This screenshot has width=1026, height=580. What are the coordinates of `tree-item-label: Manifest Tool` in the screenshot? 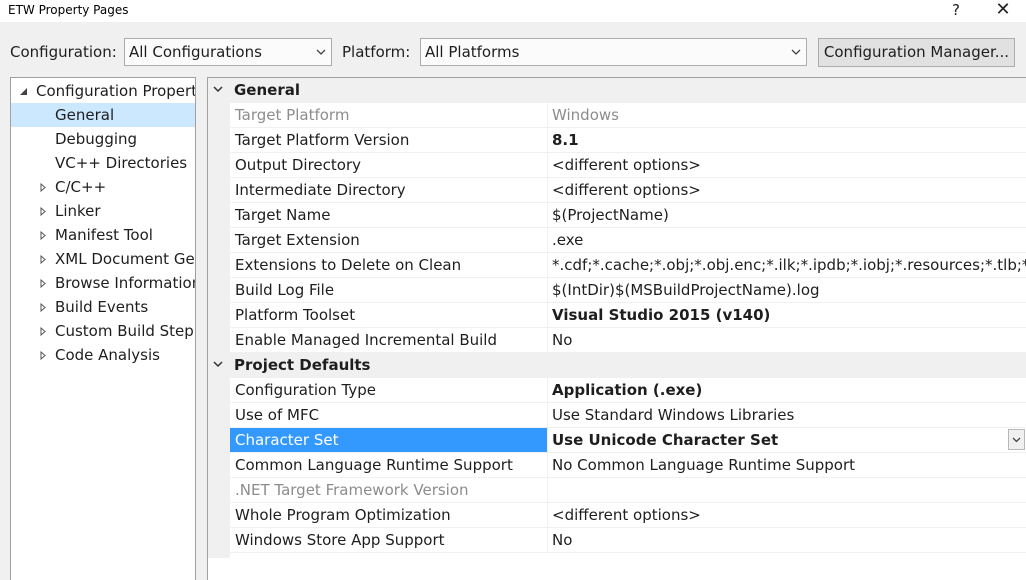 It's located at (104, 235).